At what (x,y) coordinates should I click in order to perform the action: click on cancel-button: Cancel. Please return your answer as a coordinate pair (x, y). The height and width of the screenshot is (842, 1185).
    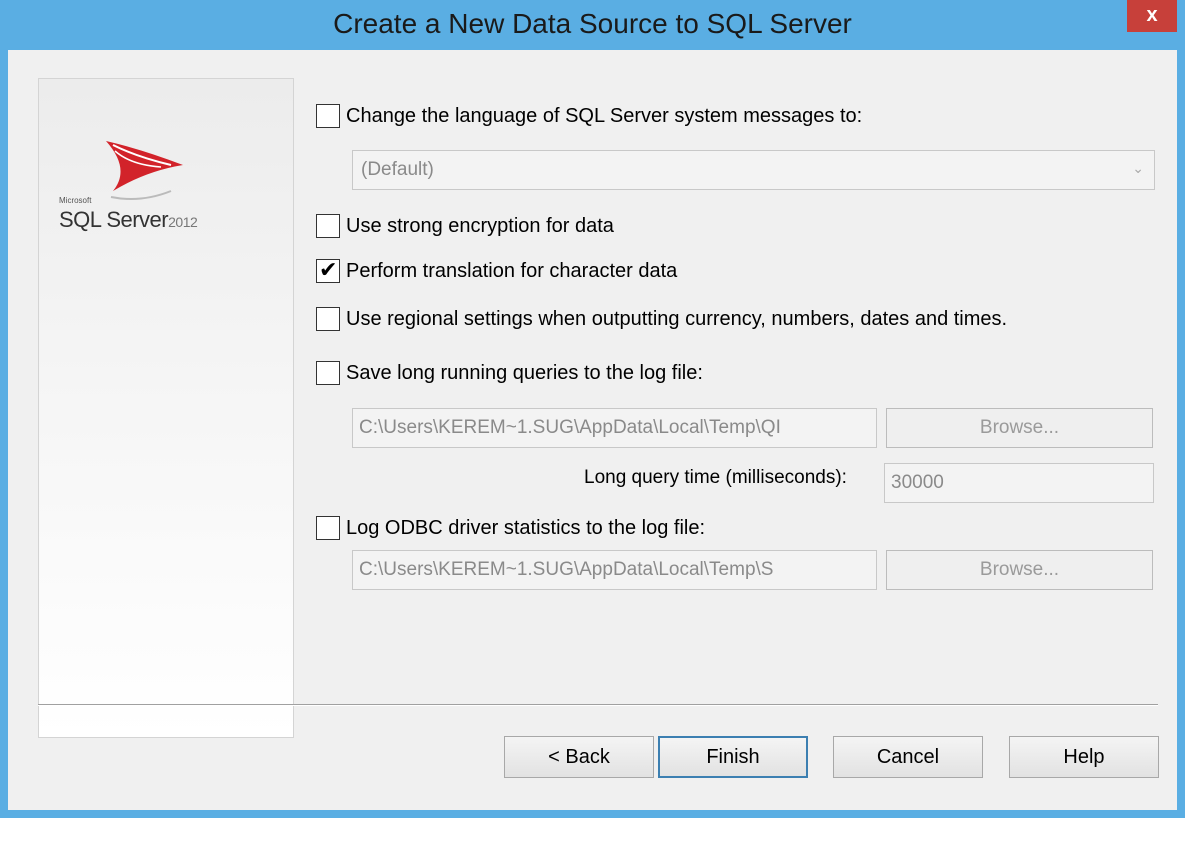
    Looking at the image, I should click on (908, 757).